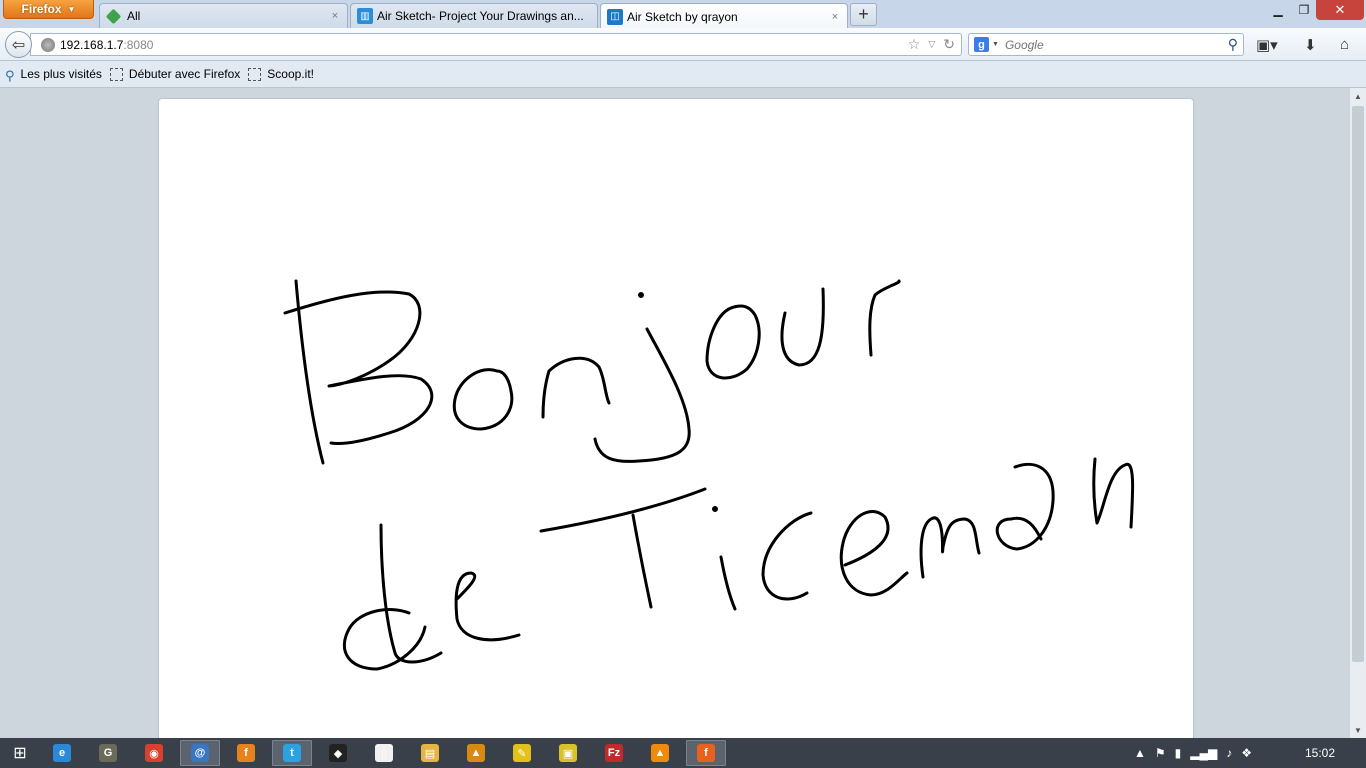 This screenshot has height=768, width=1366. I want to click on taskbar-app-button: ◉, so click(154, 753).